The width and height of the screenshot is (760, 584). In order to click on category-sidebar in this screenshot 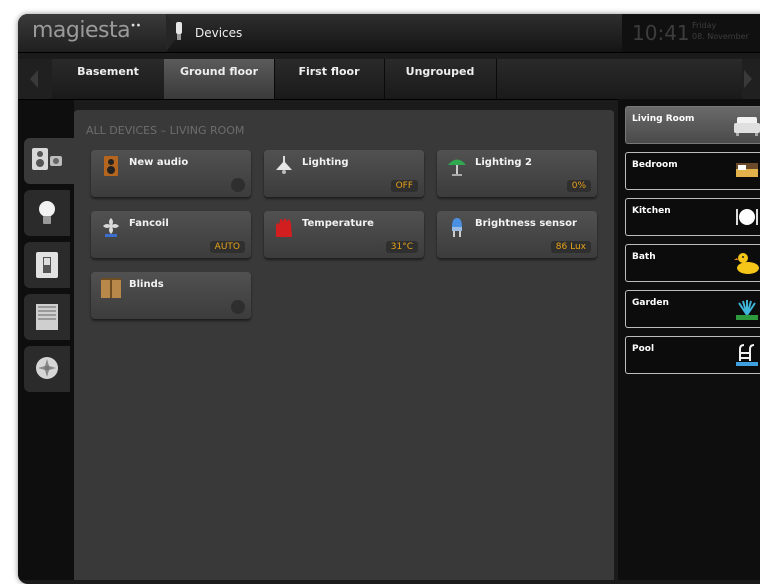, I will do `click(46, 340)`.